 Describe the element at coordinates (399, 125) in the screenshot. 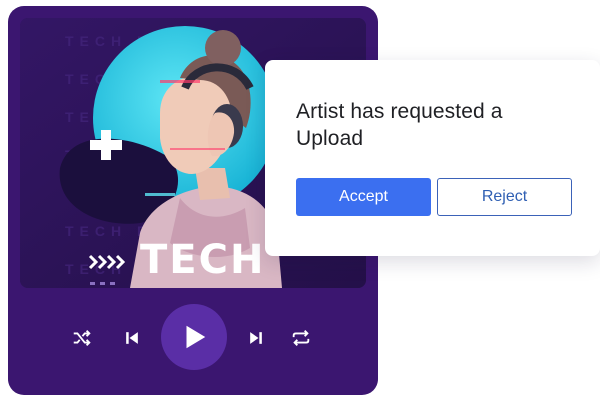

I see `dialog-message: Artist has requested a Upload` at that location.